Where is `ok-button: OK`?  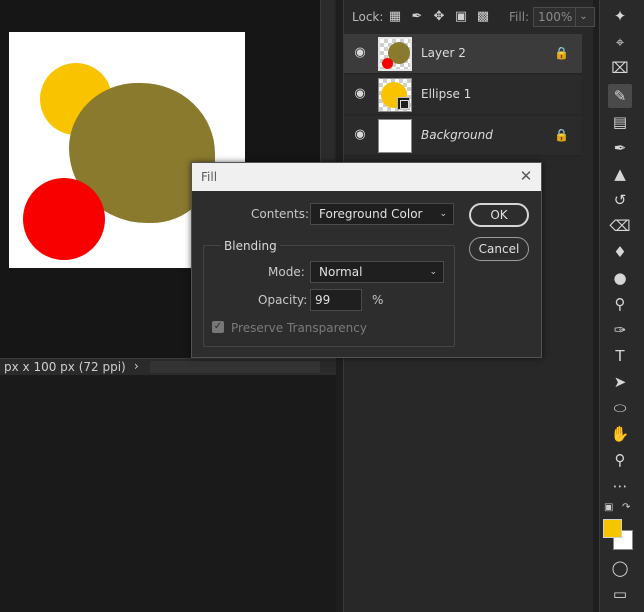
ok-button: OK is located at coordinates (499, 215).